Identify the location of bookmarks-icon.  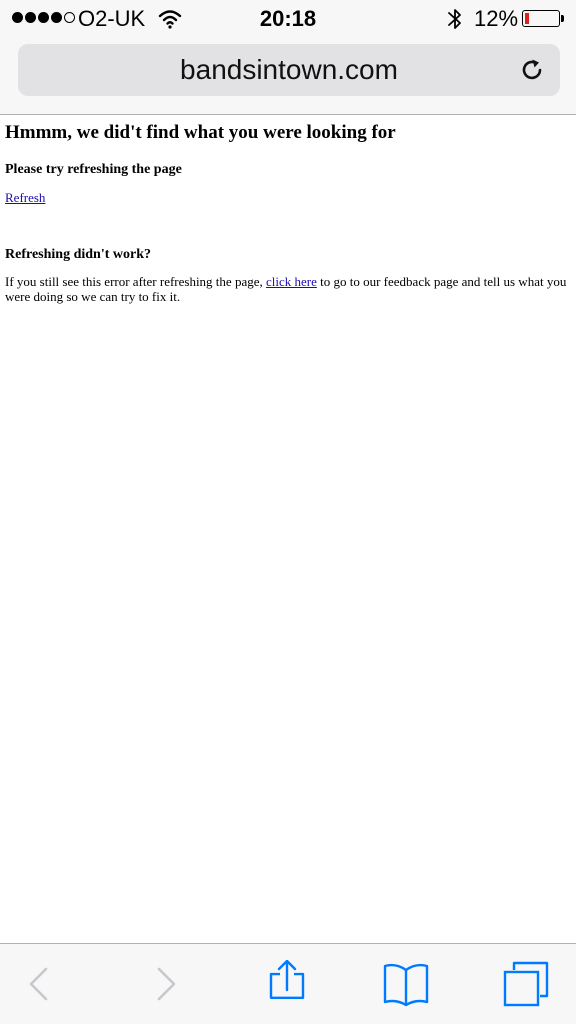
(406, 985).